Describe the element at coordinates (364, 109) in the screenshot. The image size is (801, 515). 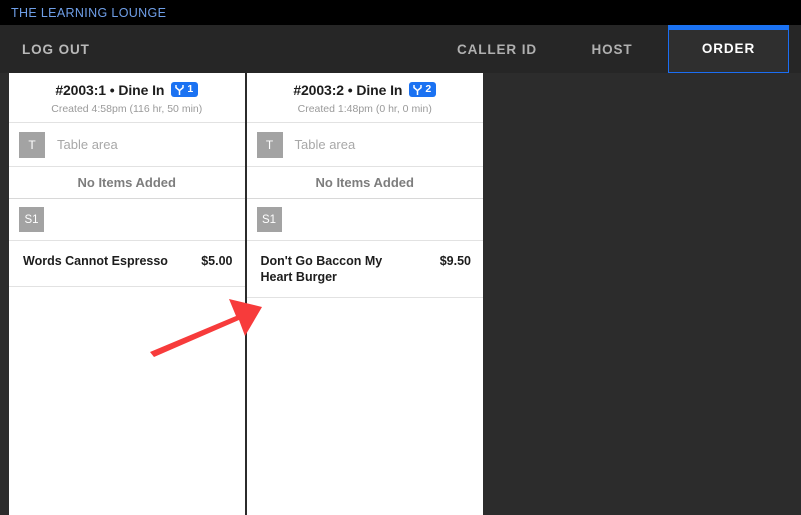
I see `order-created-timestamp: Created 1:48pm (0 hr, 0 min)` at that location.